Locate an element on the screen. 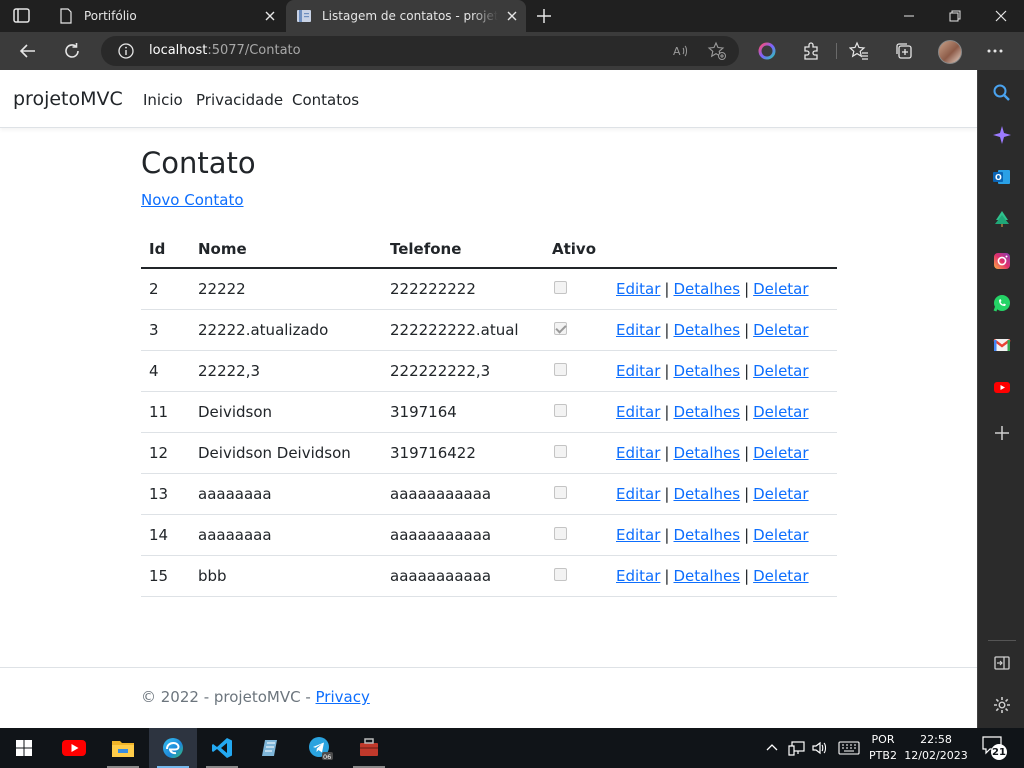 This screenshot has width=1024, height=768. nav-link-inicio: Inicio is located at coordinates (163, 100).